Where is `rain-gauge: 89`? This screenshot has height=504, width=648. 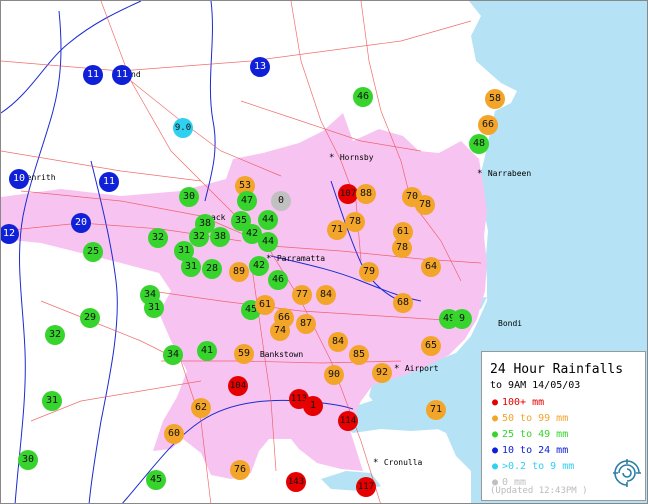
rain-gauge: 89 is located at coordinates (239, 272).